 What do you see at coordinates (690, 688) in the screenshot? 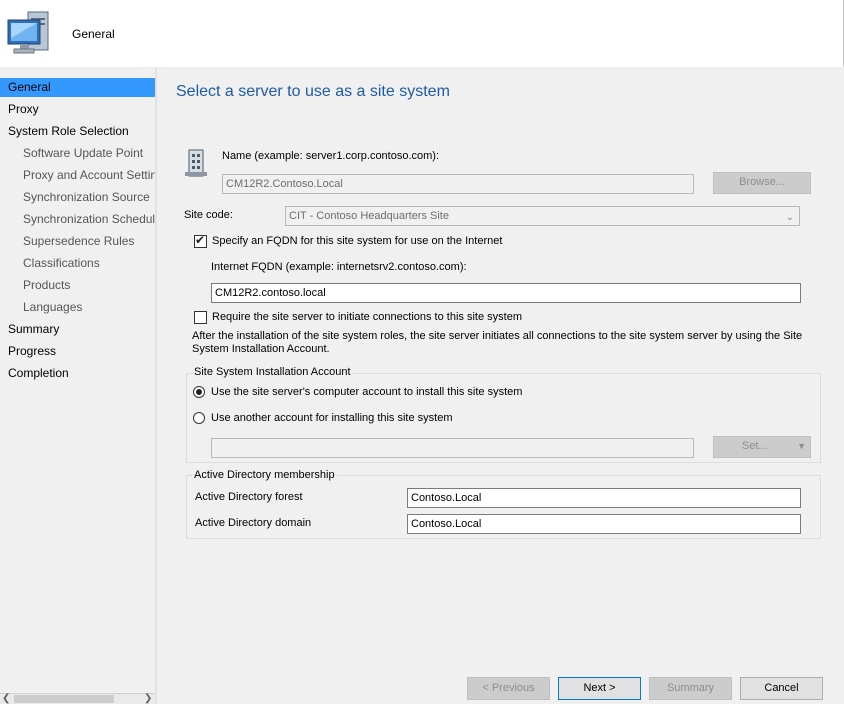
I see `summary-button: Summary` at bounding box center [690, 688].